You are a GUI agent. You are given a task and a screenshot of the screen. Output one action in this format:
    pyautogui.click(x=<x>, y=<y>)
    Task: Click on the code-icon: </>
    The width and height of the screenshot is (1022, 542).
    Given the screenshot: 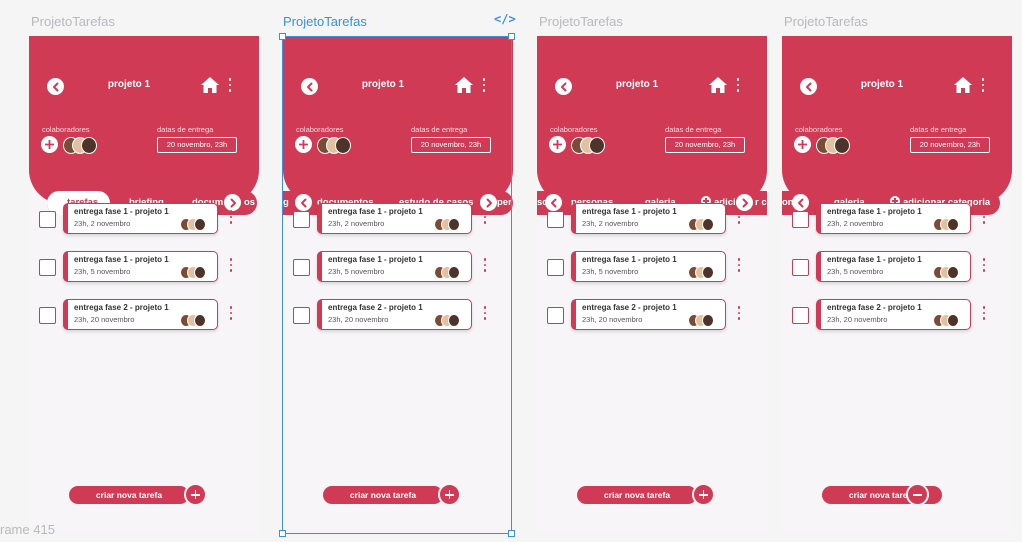 What is the action you would take?
    pyautogui.click(x=505, y=19)
    